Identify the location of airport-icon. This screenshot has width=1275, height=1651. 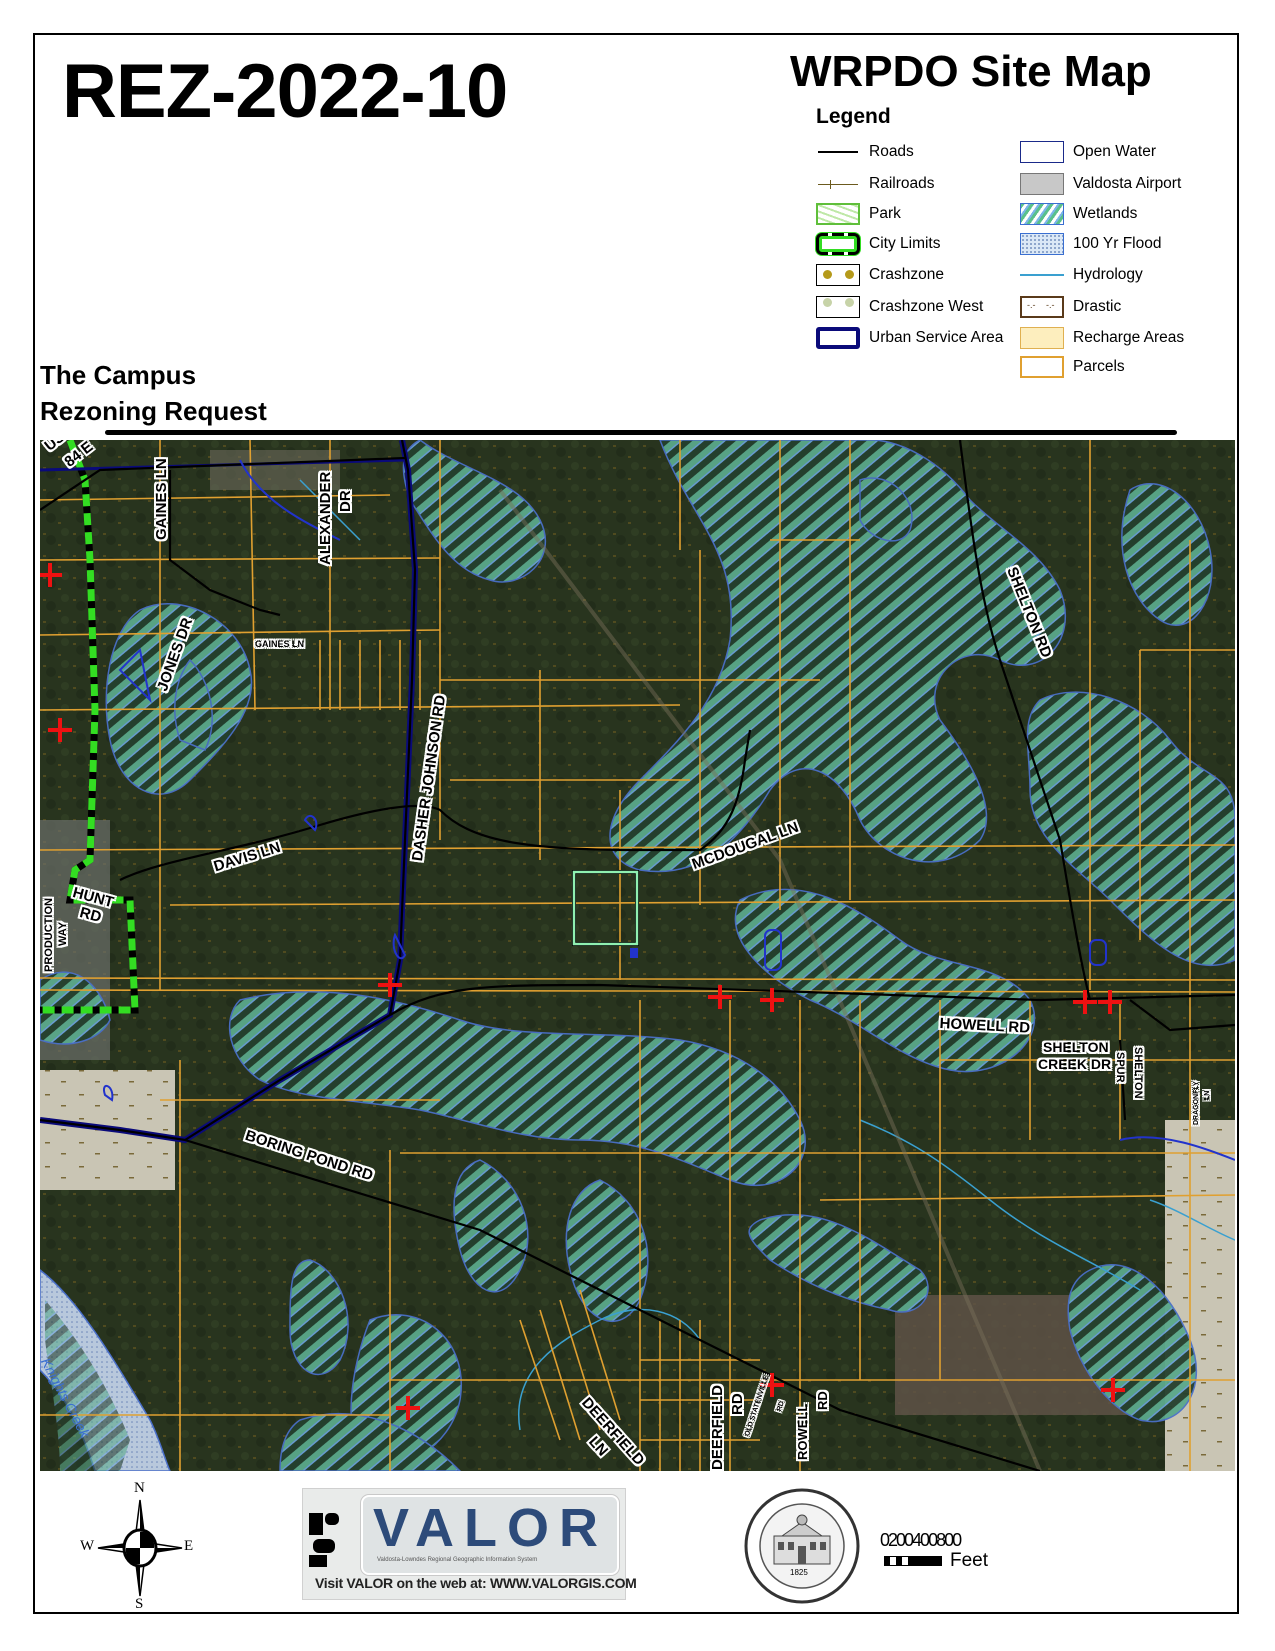
(1042, 184).